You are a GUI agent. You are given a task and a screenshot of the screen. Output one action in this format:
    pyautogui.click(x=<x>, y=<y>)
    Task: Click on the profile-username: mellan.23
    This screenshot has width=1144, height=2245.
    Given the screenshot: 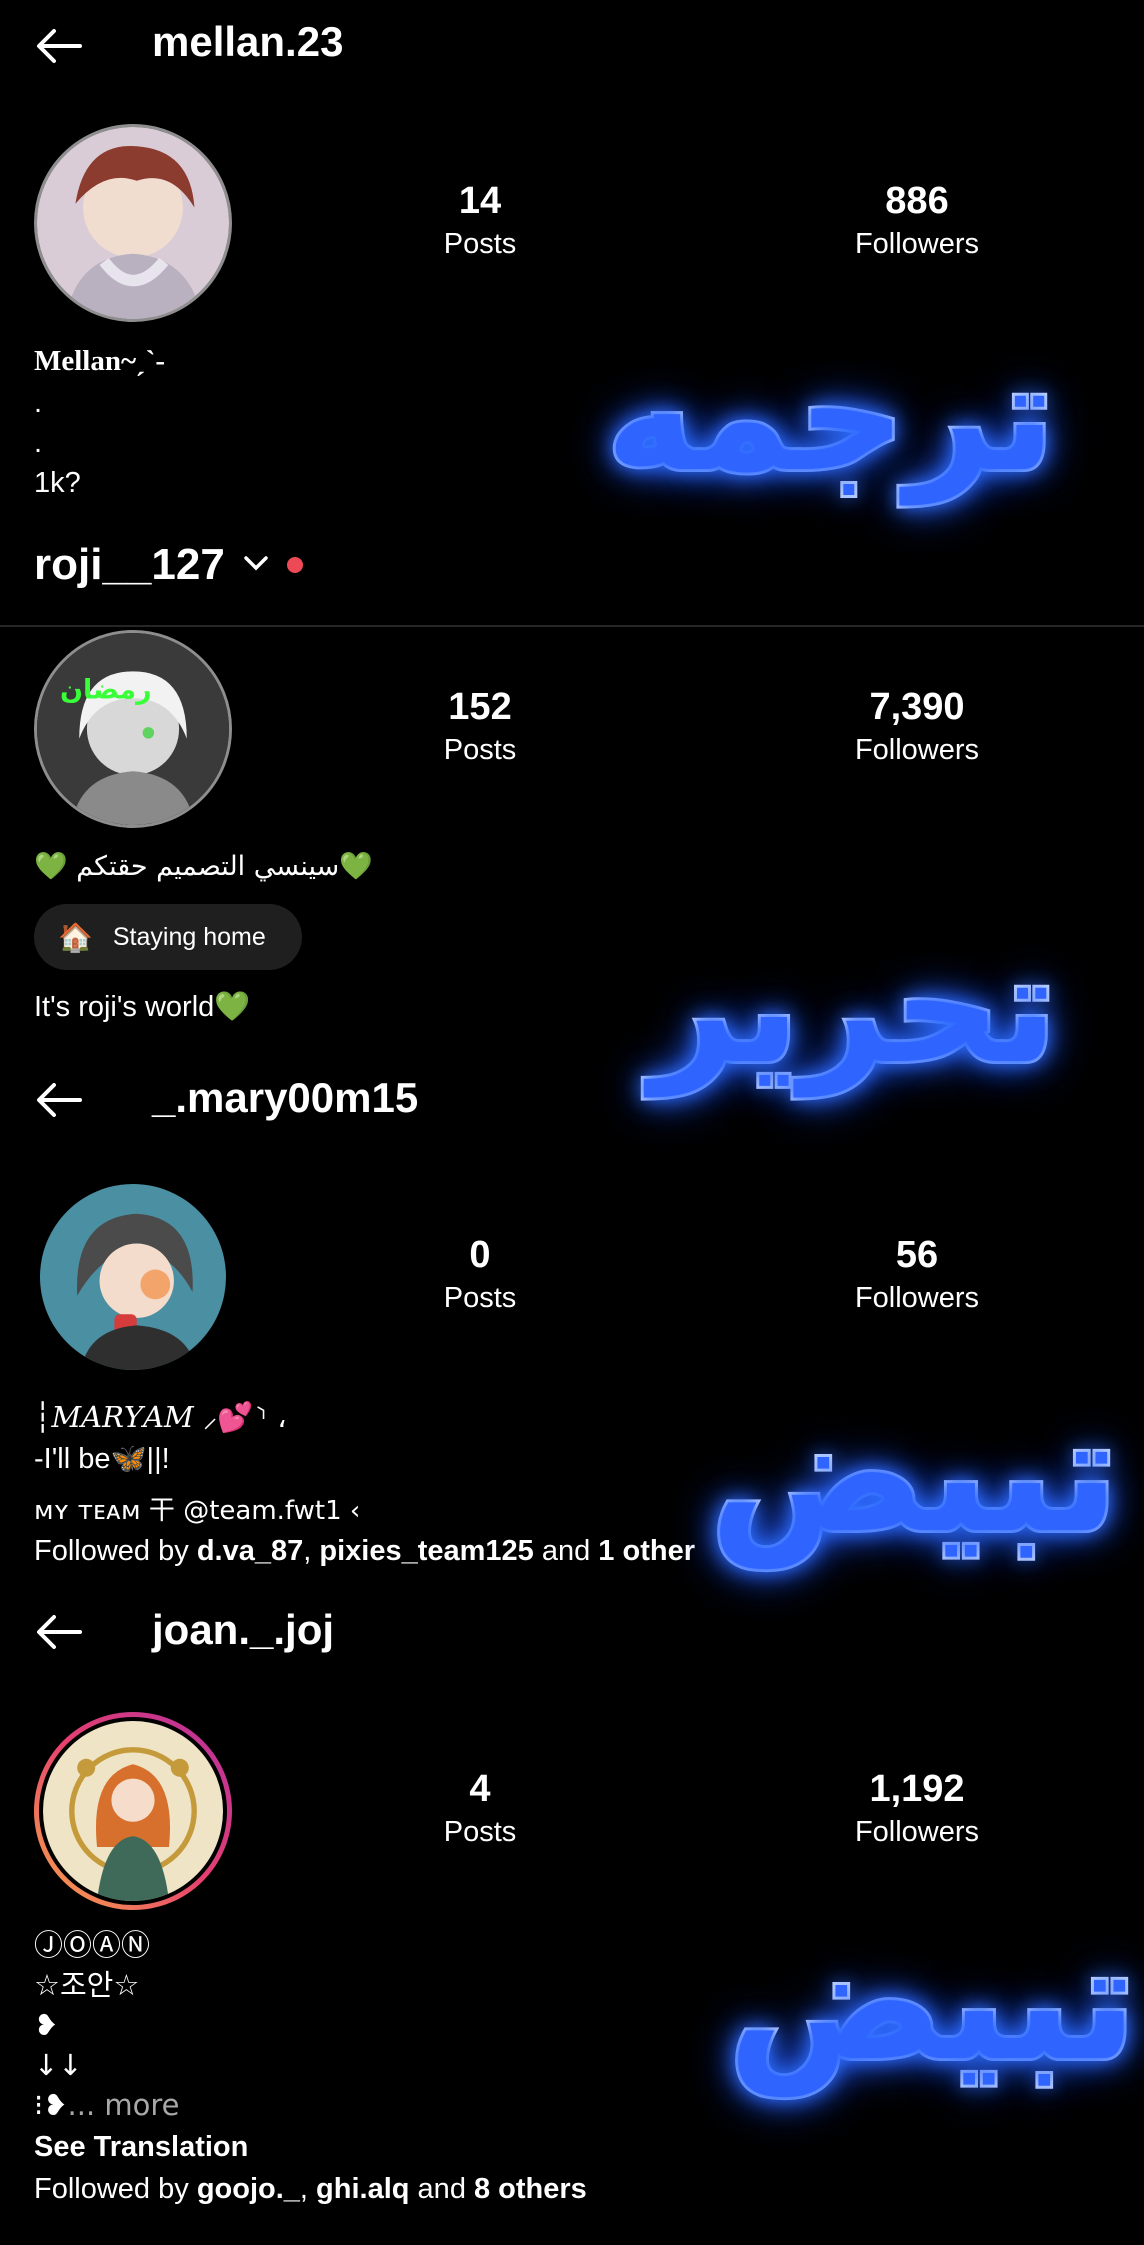 What is the action you would take?
    pyautogui.click(x=248, y=41)
    